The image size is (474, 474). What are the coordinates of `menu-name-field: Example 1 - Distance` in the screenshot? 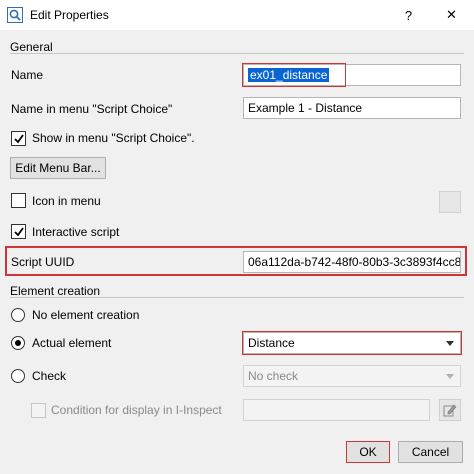 It's located at (352, 108).